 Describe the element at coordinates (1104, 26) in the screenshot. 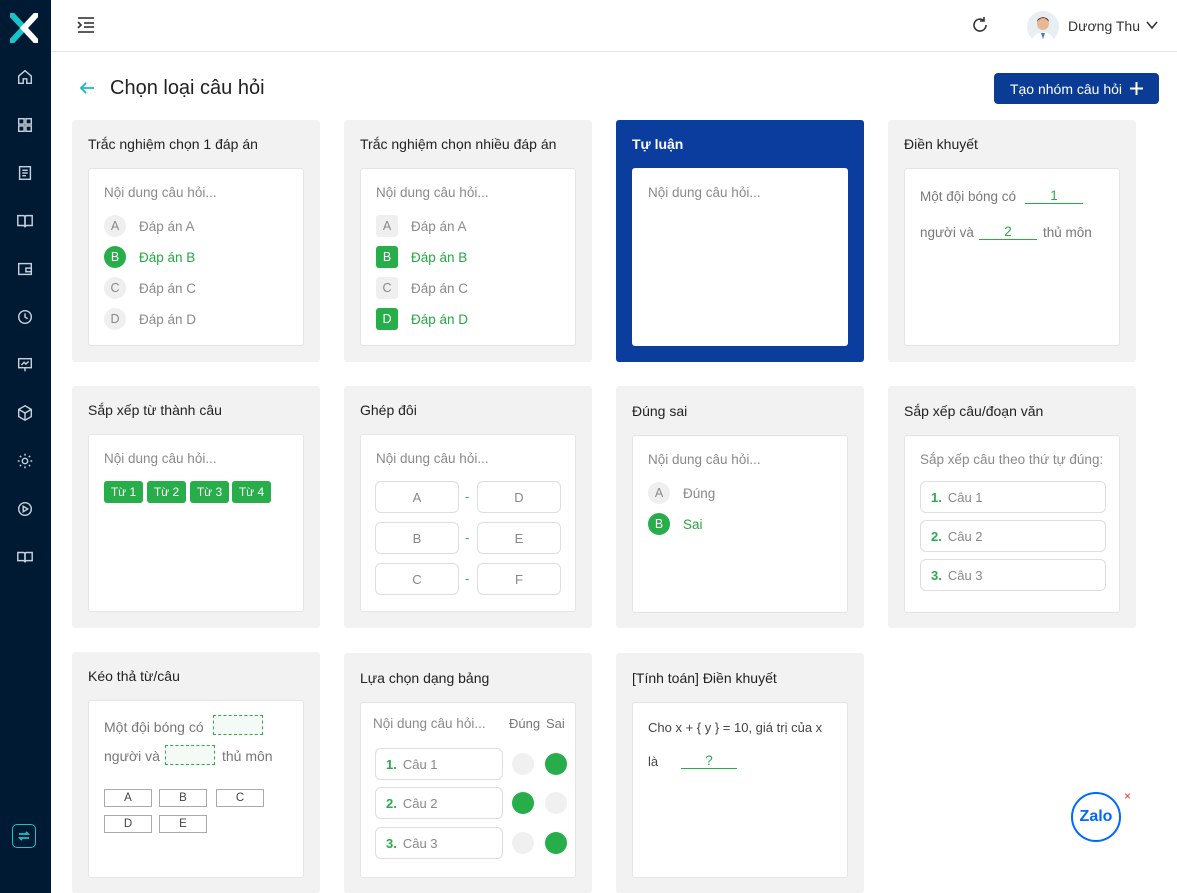

I see `user-name: Dương Thu` at that location.